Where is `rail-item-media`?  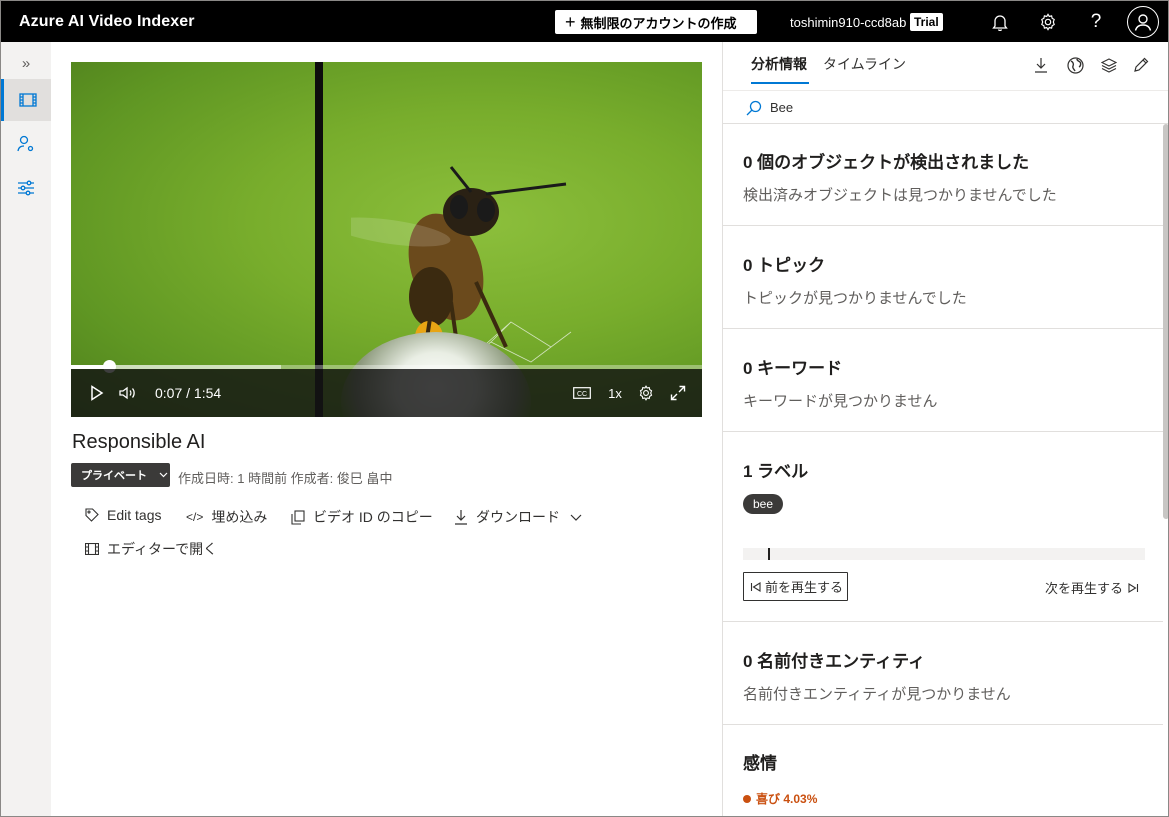
rail-item-media is located at coordinates (26, 100).